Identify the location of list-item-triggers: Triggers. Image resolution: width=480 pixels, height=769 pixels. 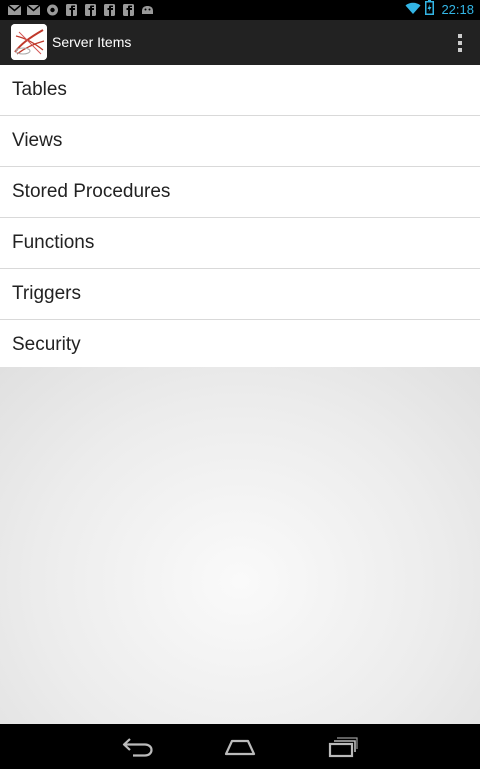
(240, 294).